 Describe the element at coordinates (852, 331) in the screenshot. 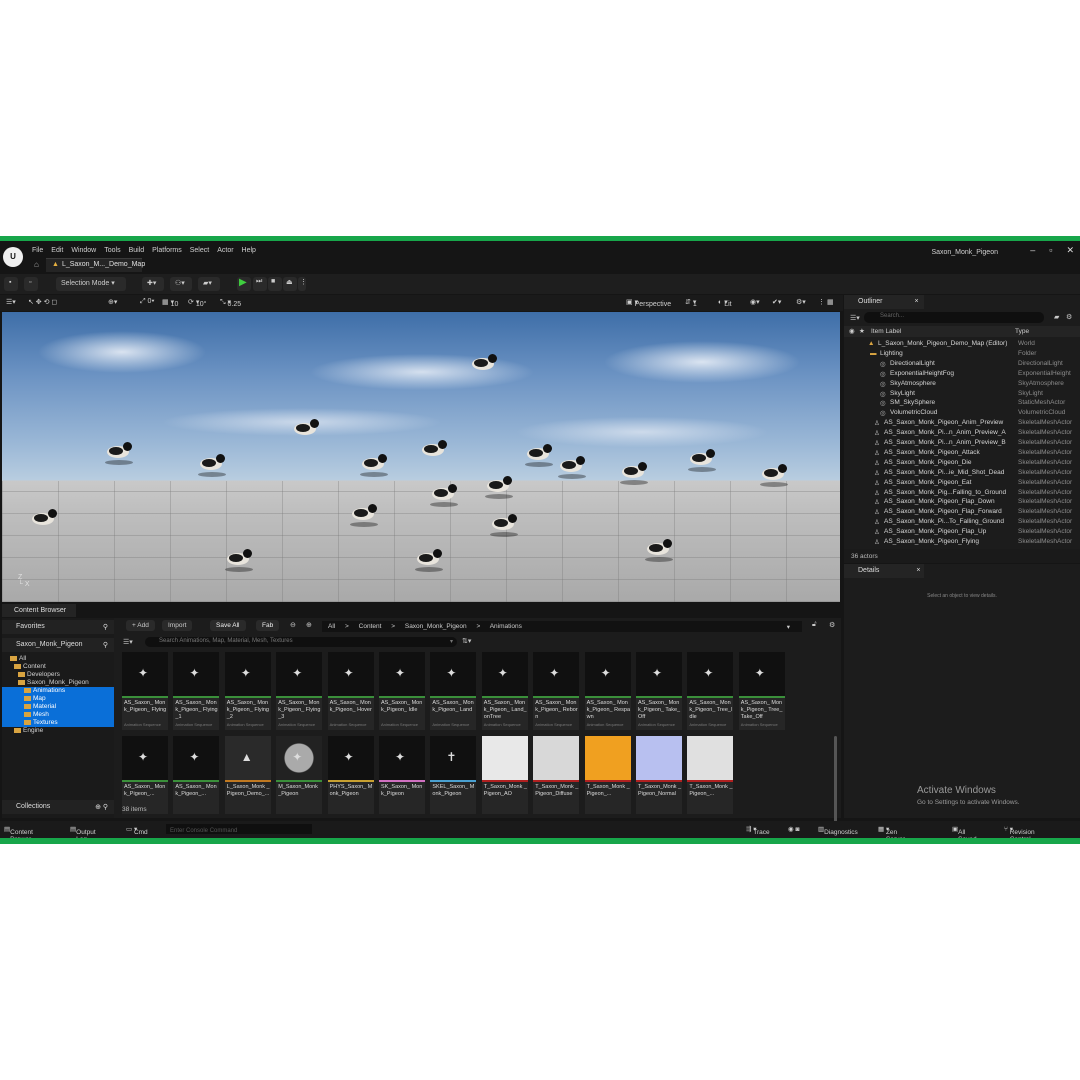

I see `visibility-icon: ◉` at that location.